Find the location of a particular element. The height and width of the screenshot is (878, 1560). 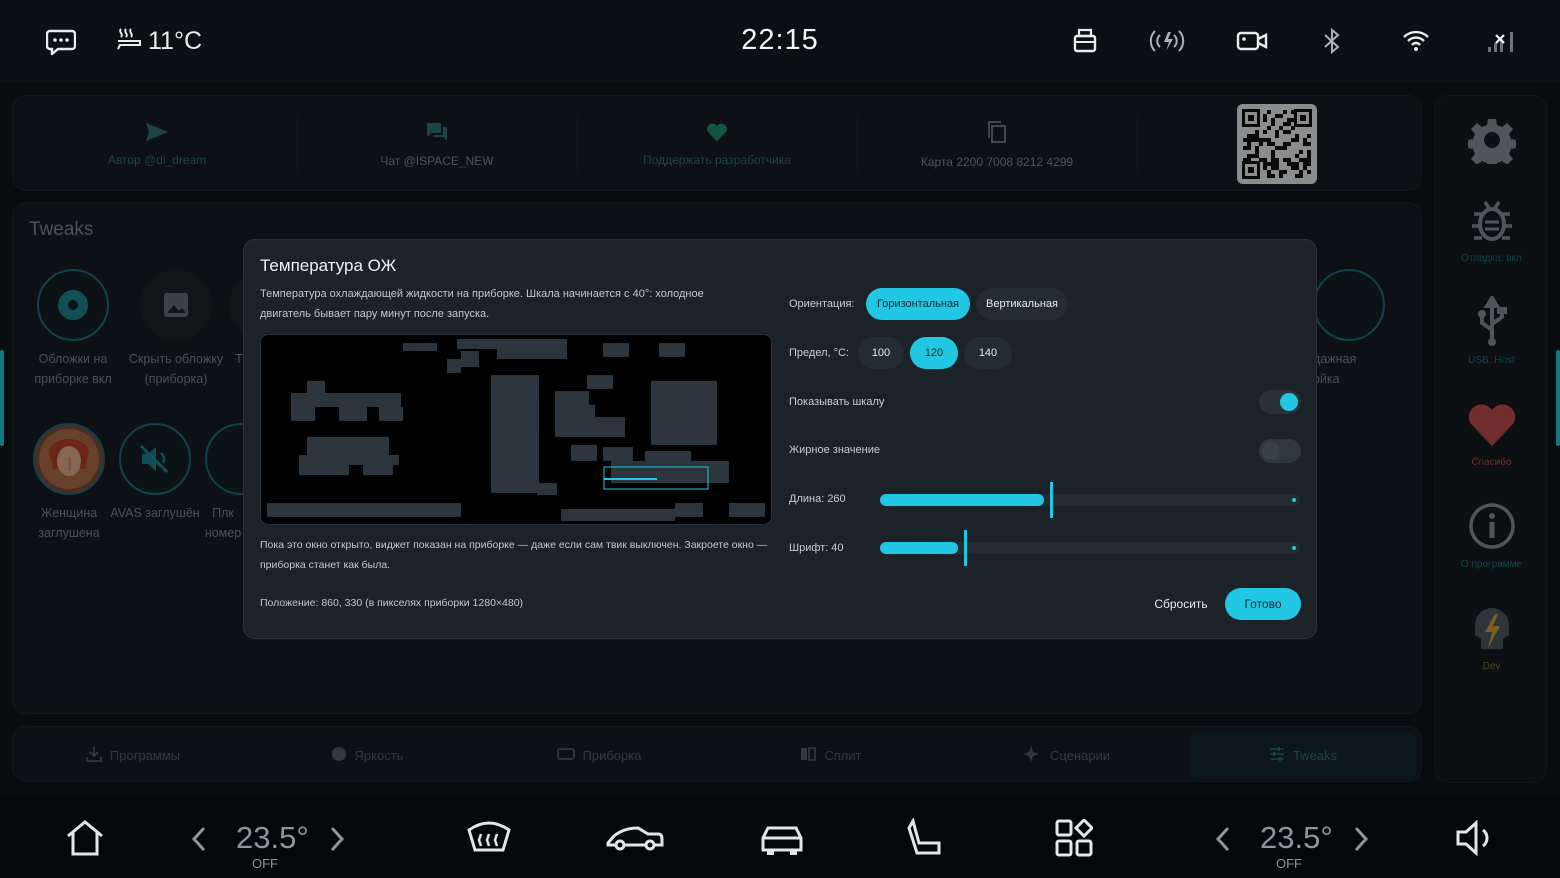

apps-icon is located at coordinates (1074, 838).